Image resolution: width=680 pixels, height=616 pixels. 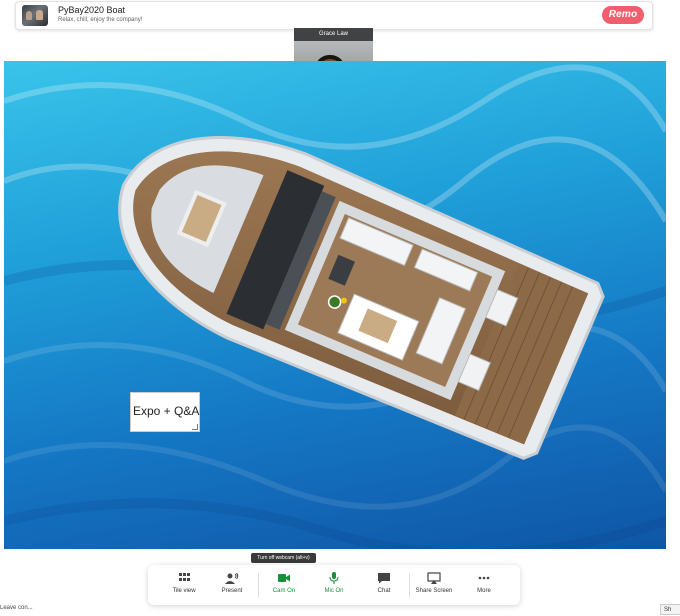 What do you see at coordinates (484, 585) in the screenshot?
I see `more-button: More` at bounding box center [484, 585].